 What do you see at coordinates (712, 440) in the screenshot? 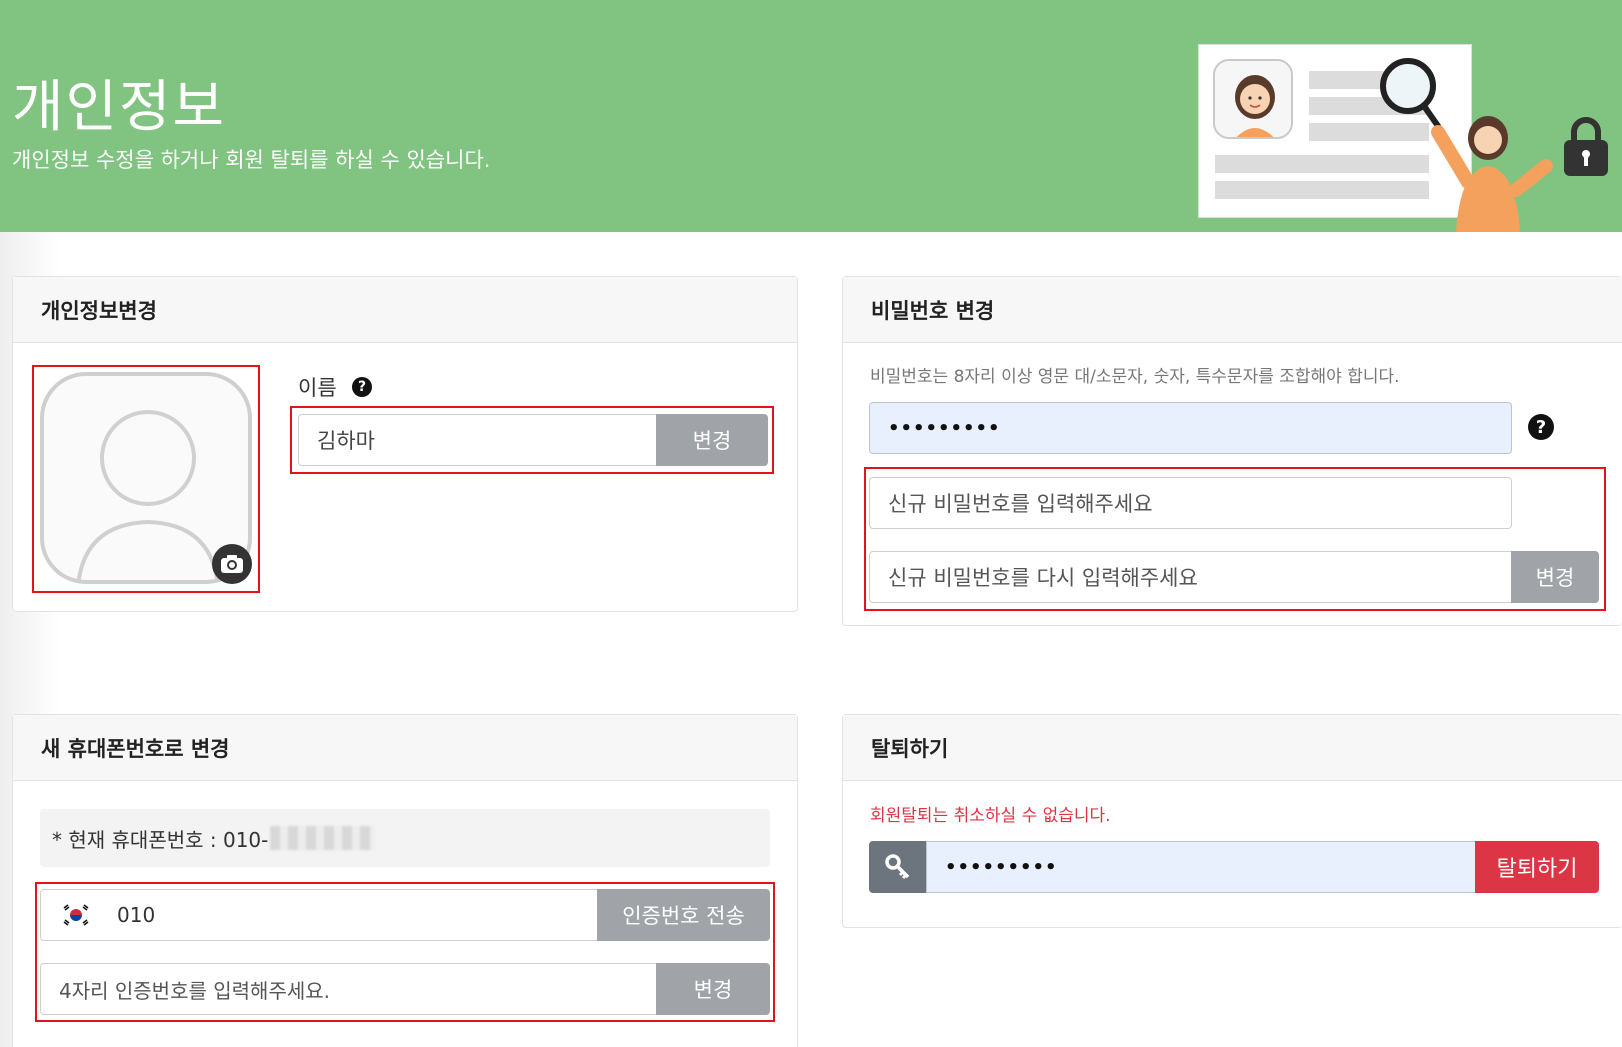
I see `name-change-button: 변경` at bounding box center [712, 440].